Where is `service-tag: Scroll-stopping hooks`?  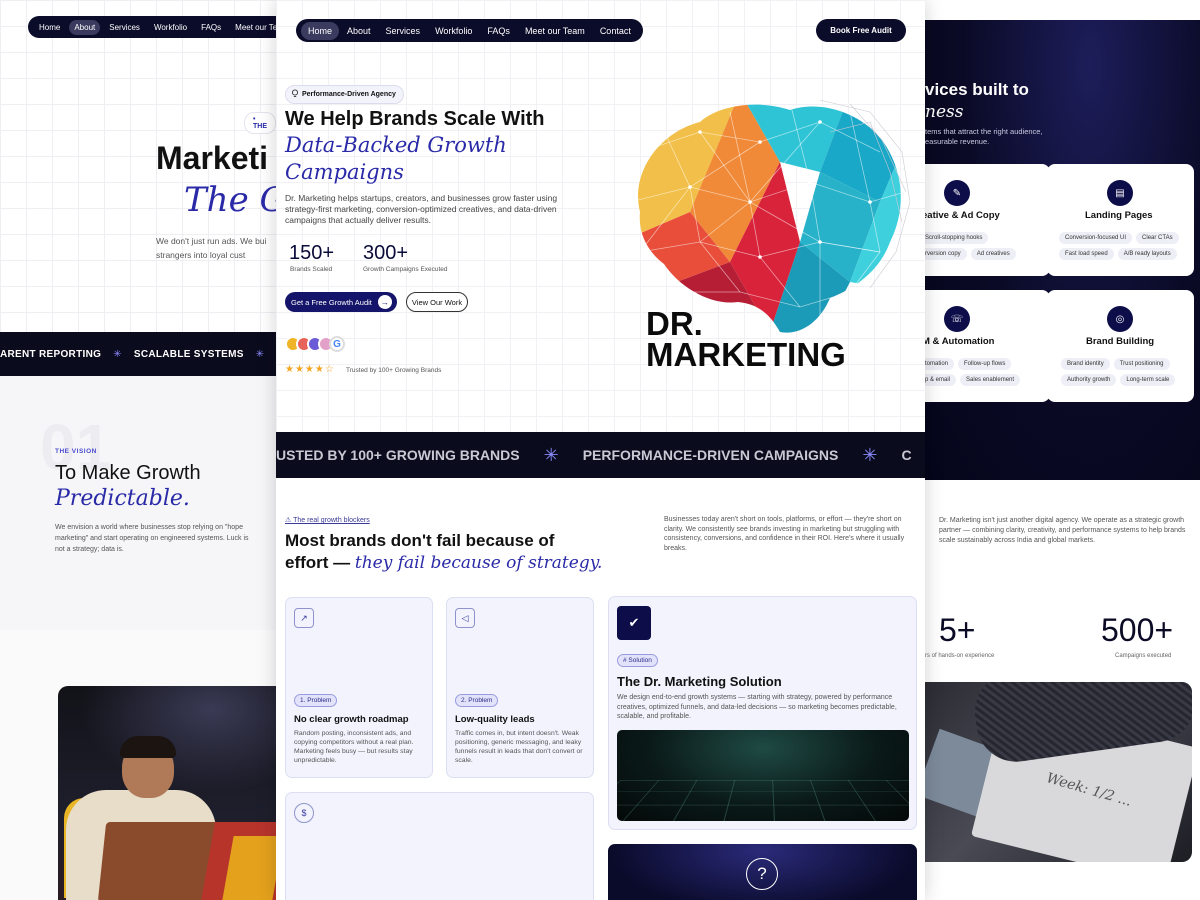
service-tag: Scroll-stopping hooks is located at coordinates (957, 238).